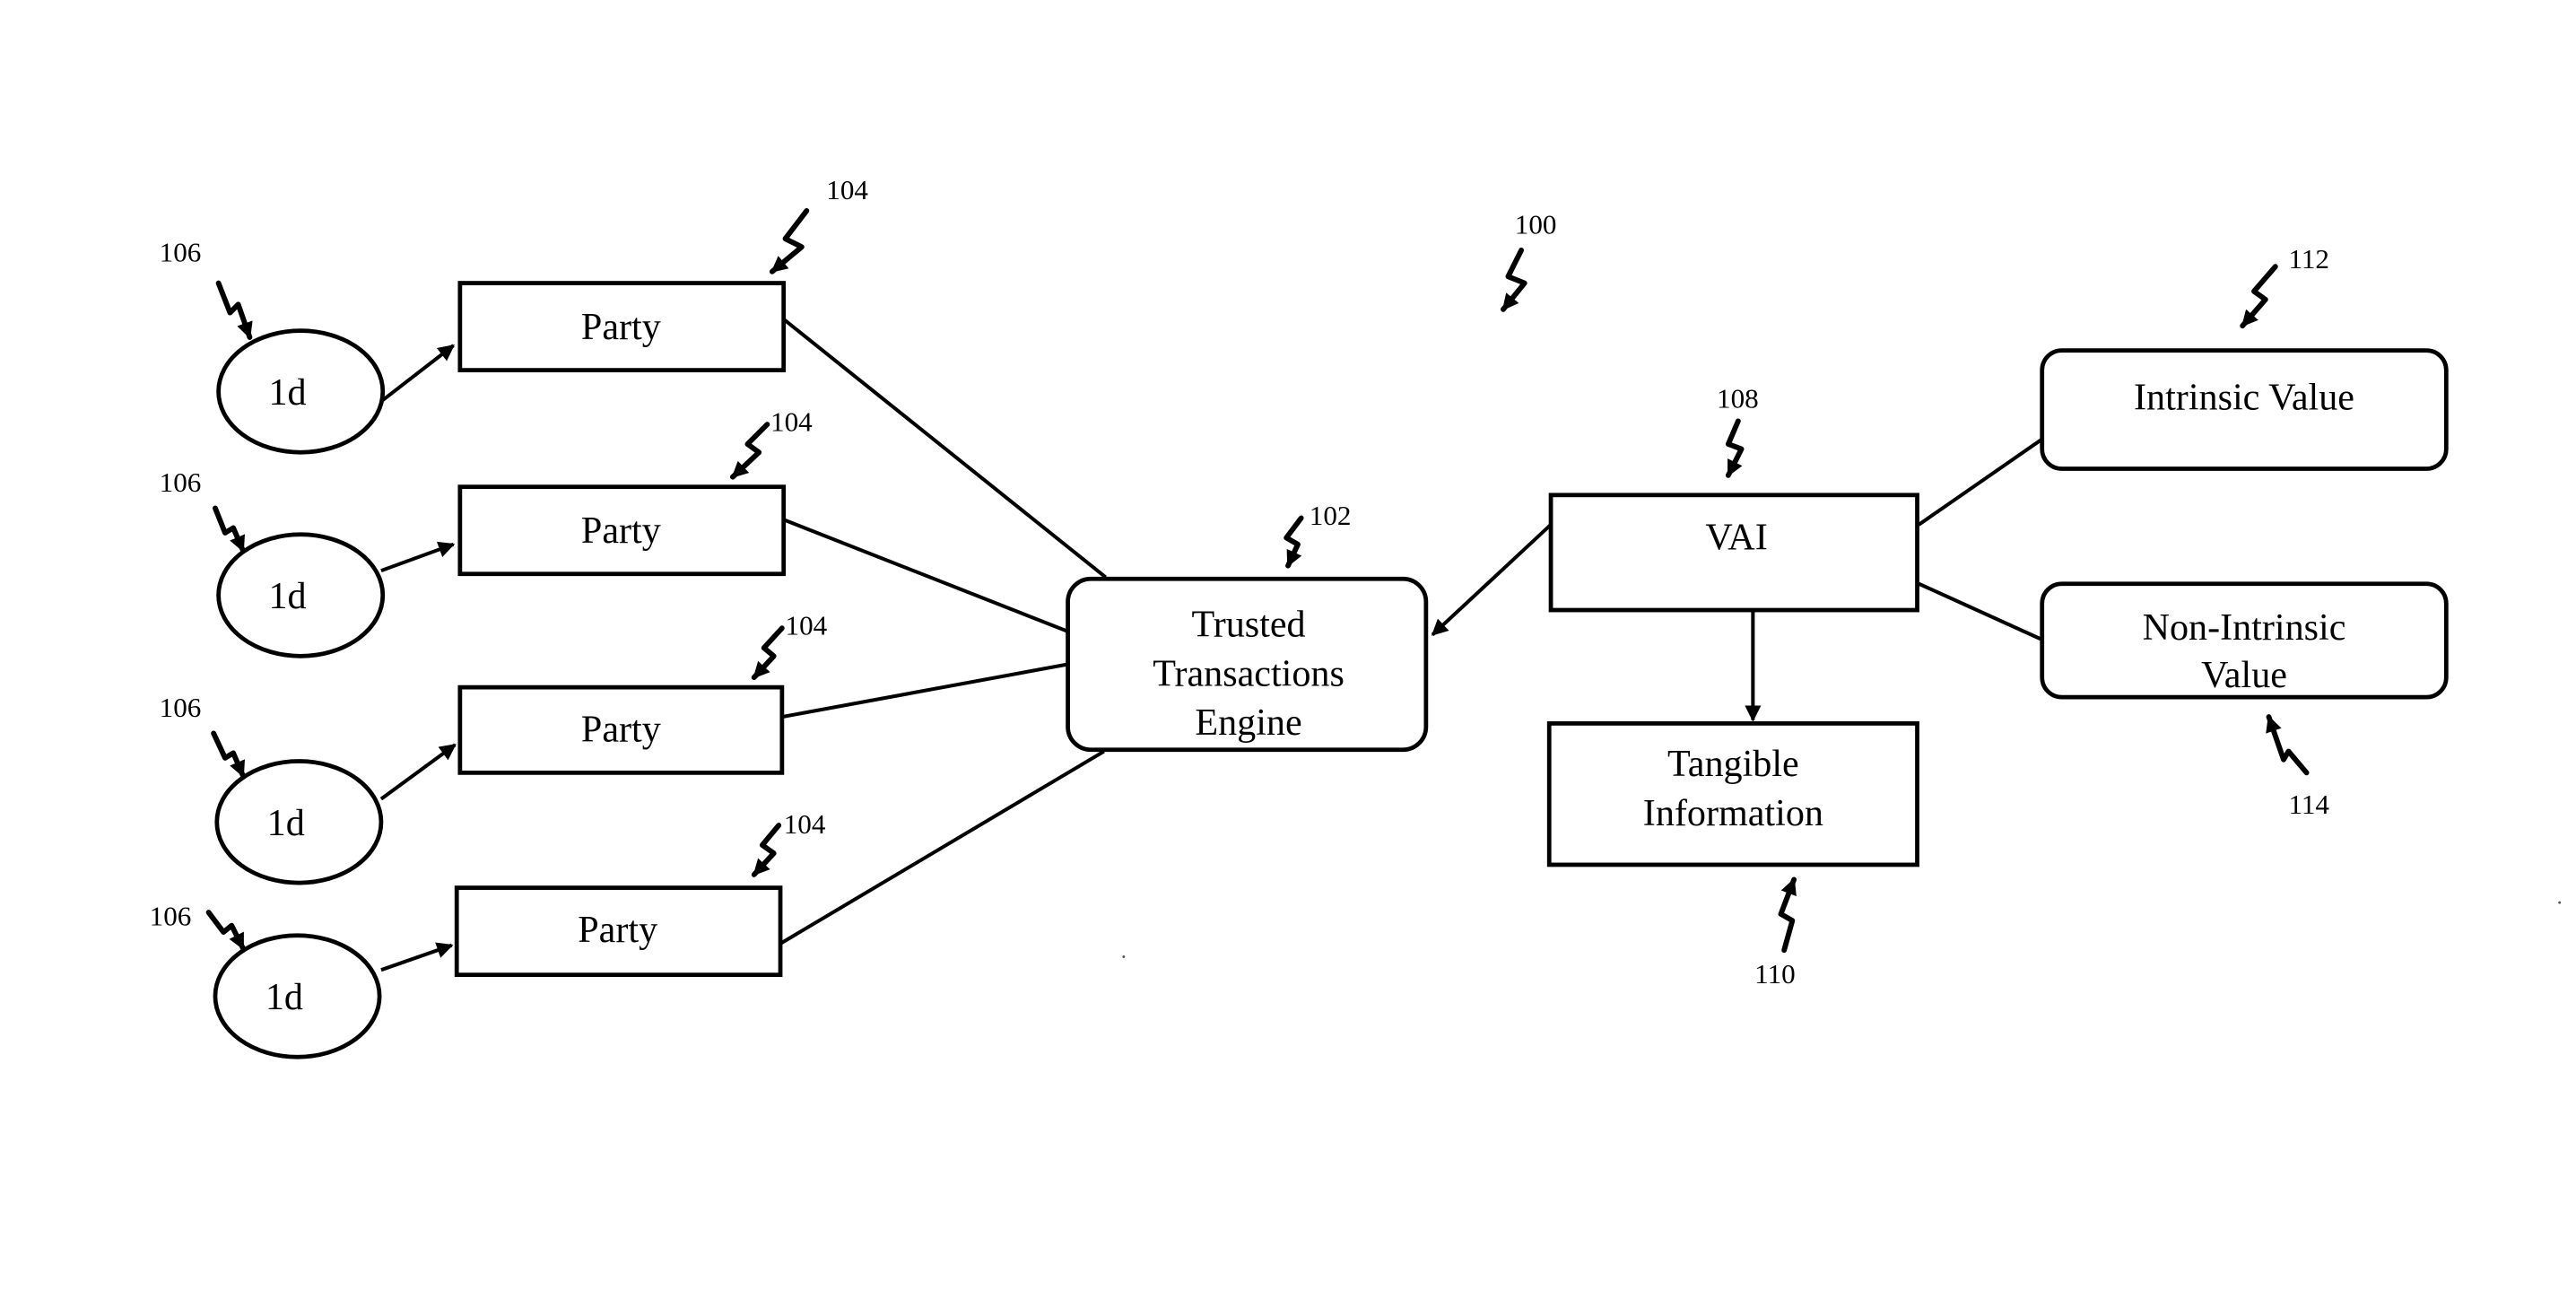  I want to click on intrinsic-node: Intrinsic Value, so click(2244, 409).